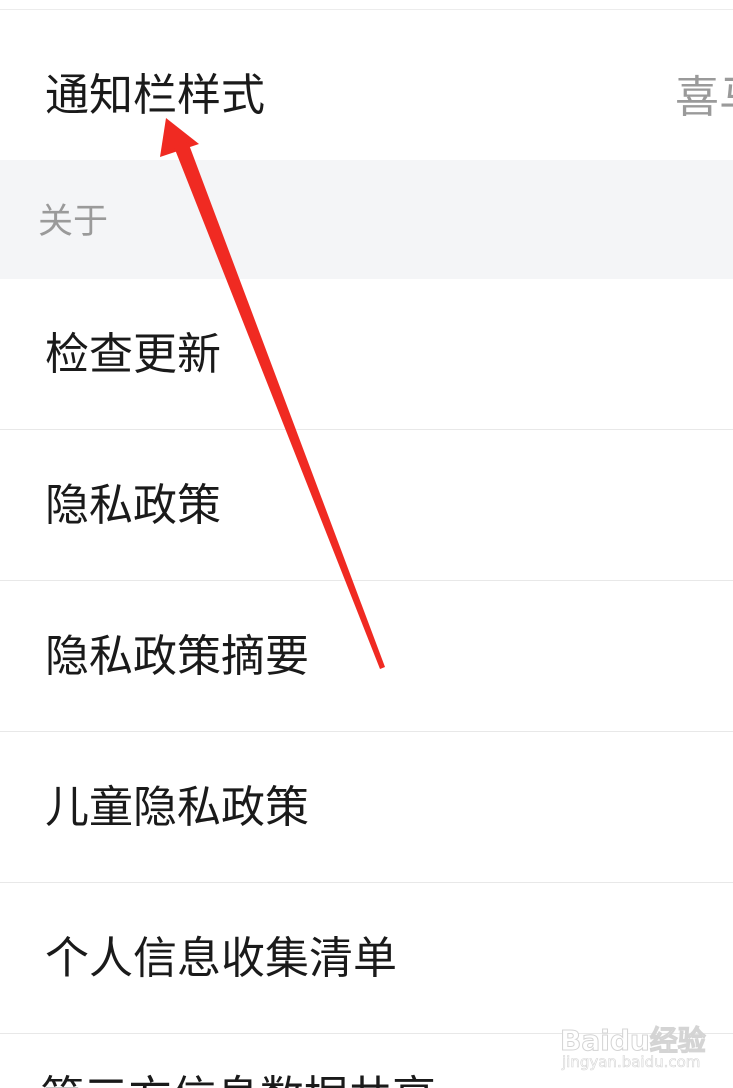 Image resolution: width=733 pixels, height=1088 pixels. I want to click on privacy-summary-label: 隐私政策摘要, so click(177, 656).